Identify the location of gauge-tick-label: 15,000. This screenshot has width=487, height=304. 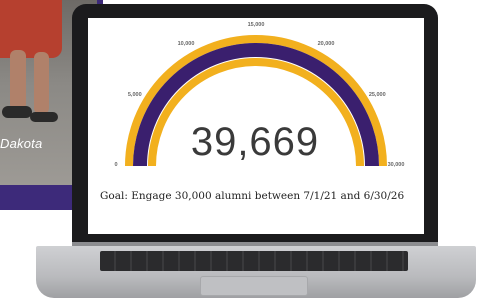
(256, 25).